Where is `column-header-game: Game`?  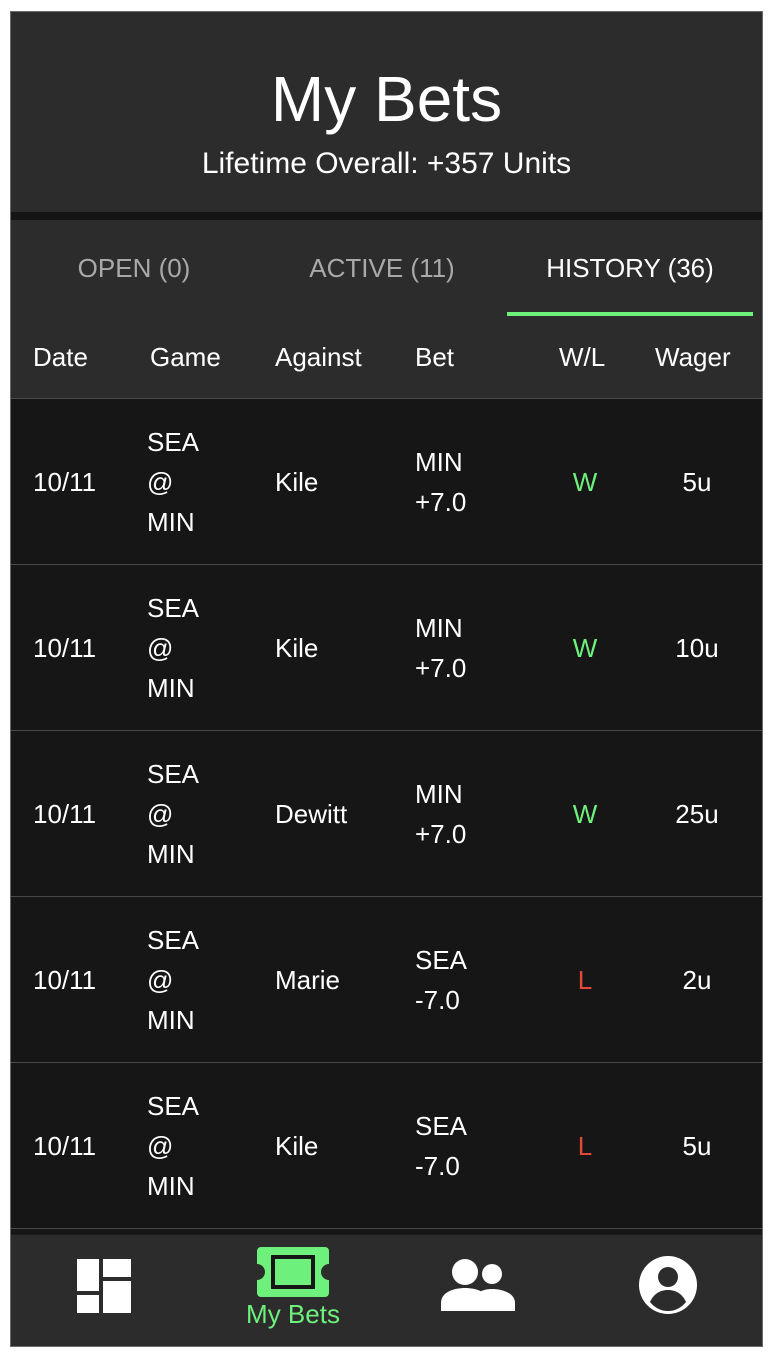
column-header-game: Game is located at coordinates (185, 357).